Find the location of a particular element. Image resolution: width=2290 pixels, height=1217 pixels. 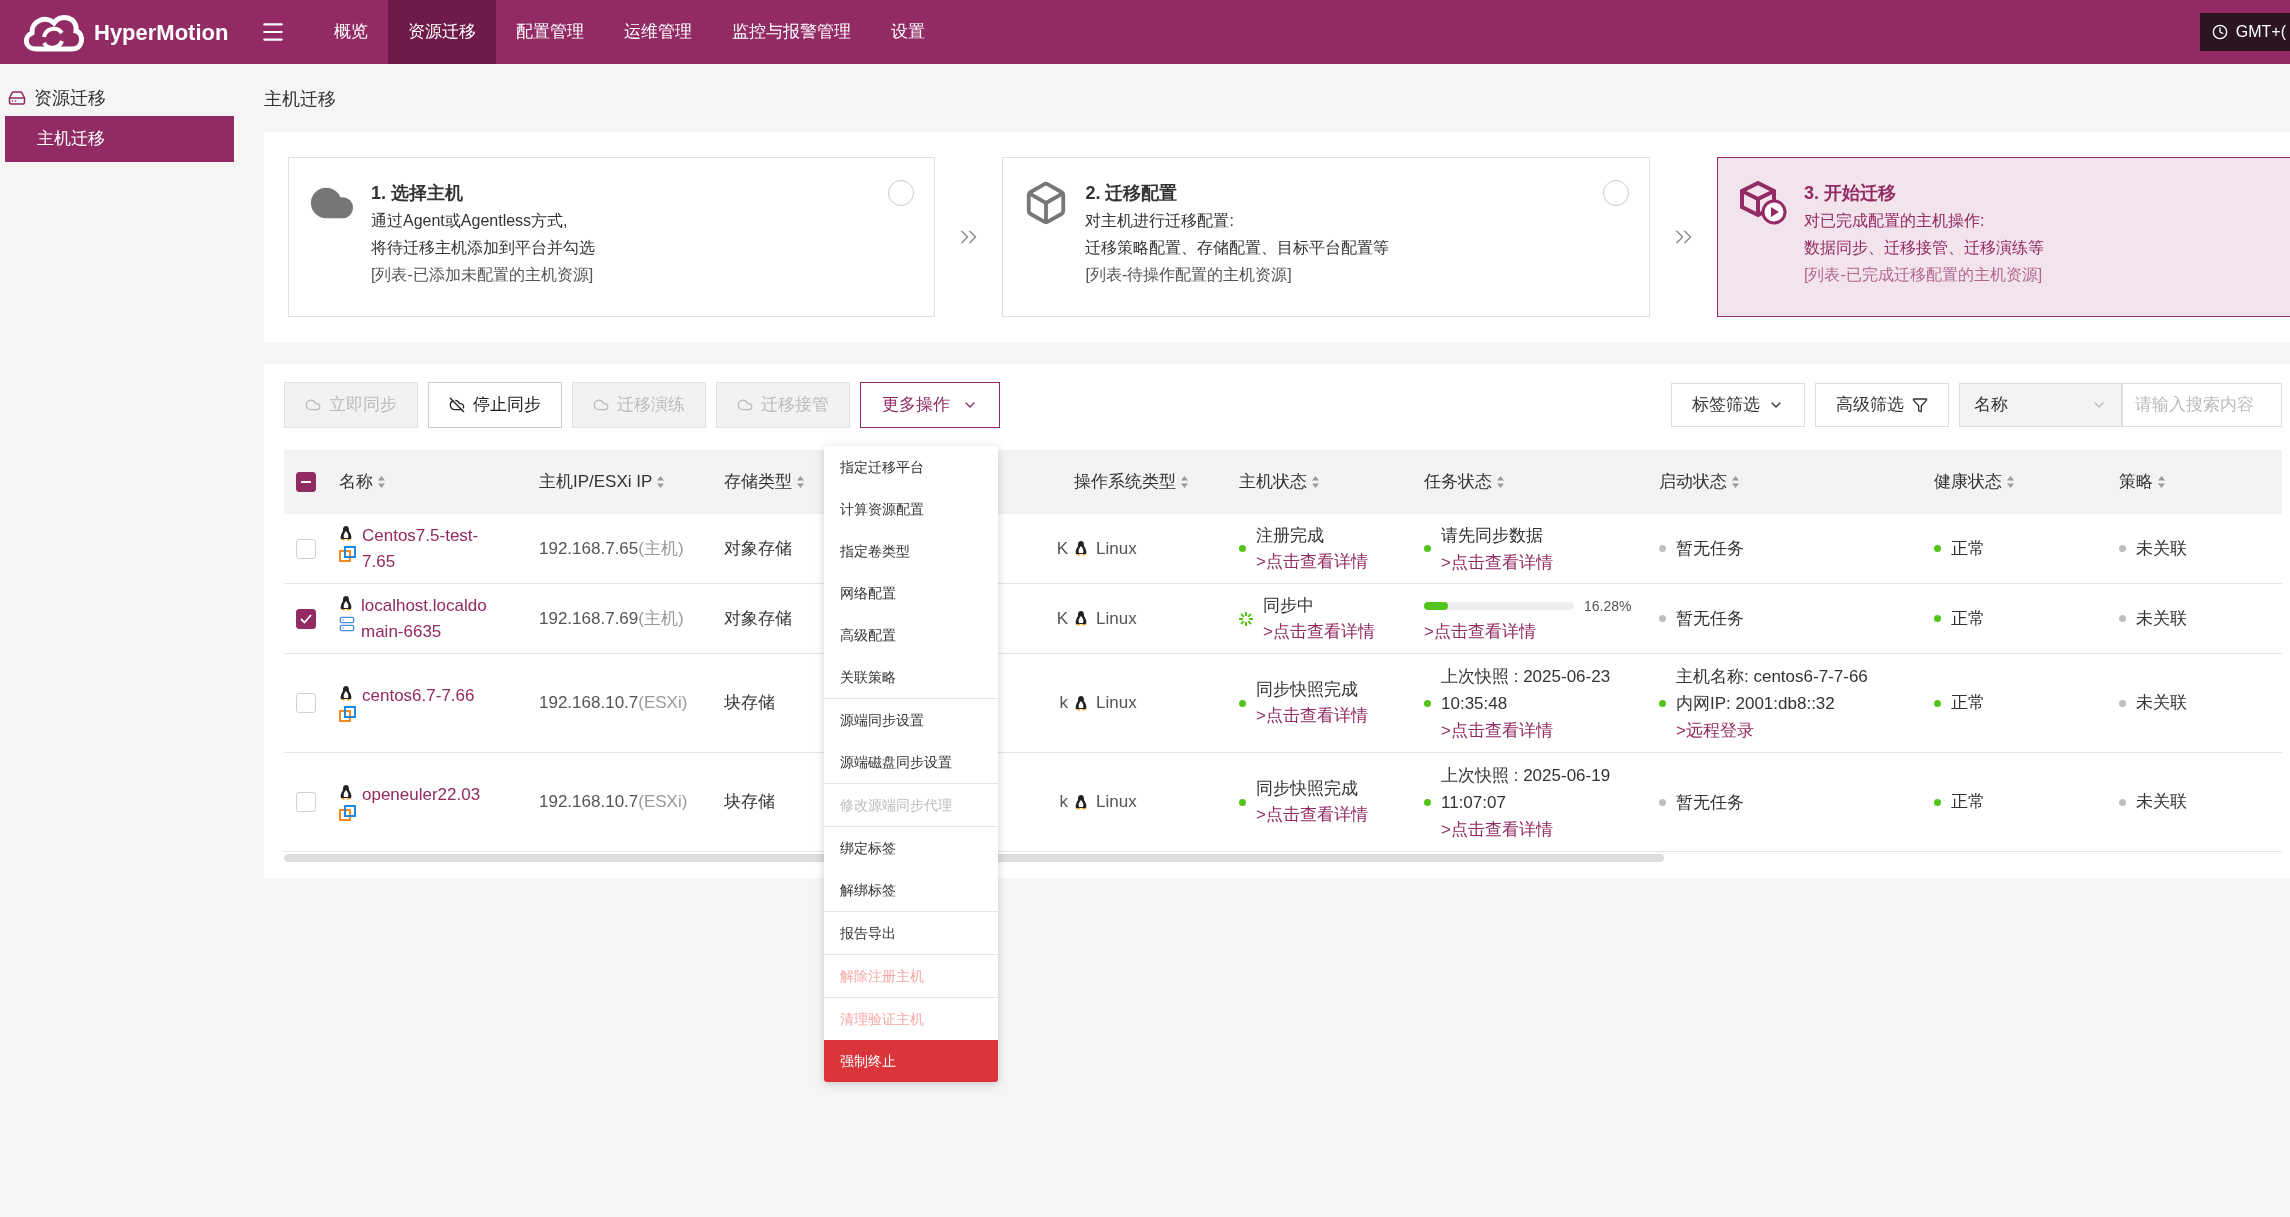

menu-item: 指定卷类型 is located at coordinates (911, 551).